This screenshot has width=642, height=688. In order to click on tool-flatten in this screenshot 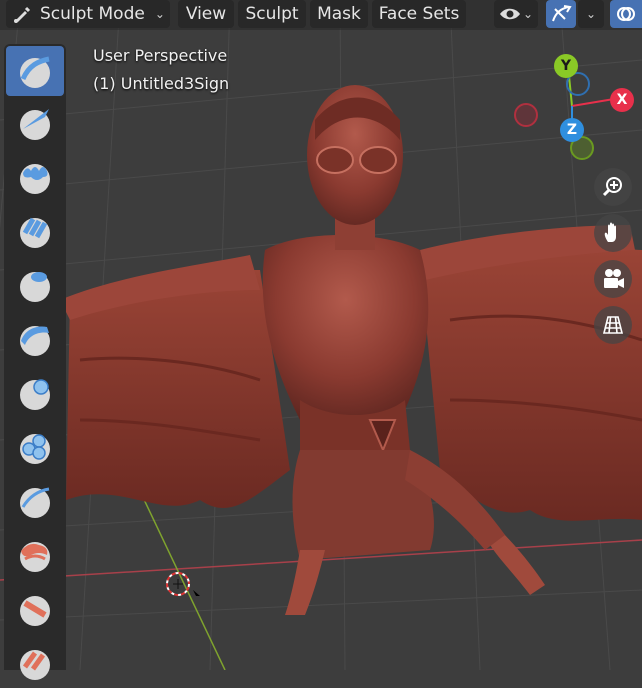, I will do `click(35, 609)`.